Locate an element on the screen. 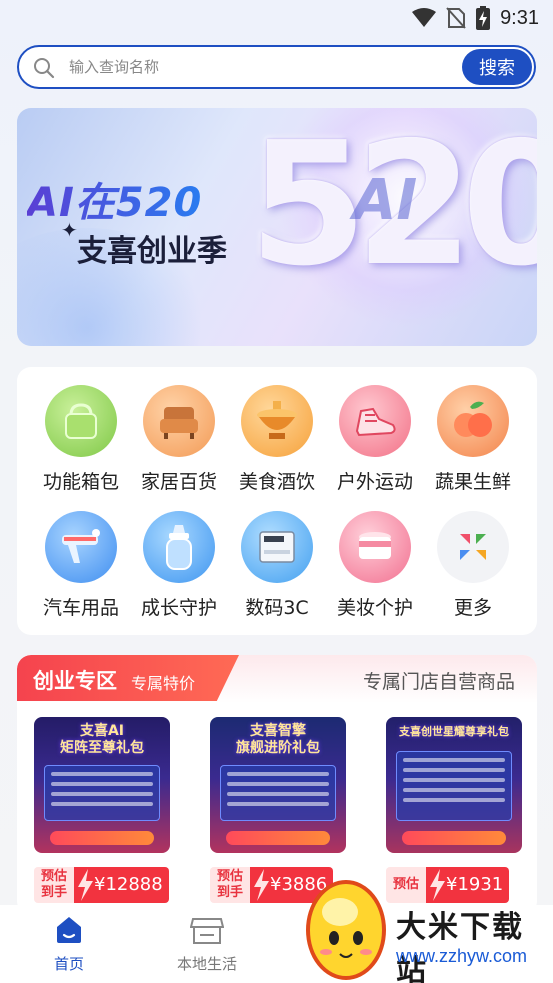  cream-jar-icon is located at coordinates (375, 547).